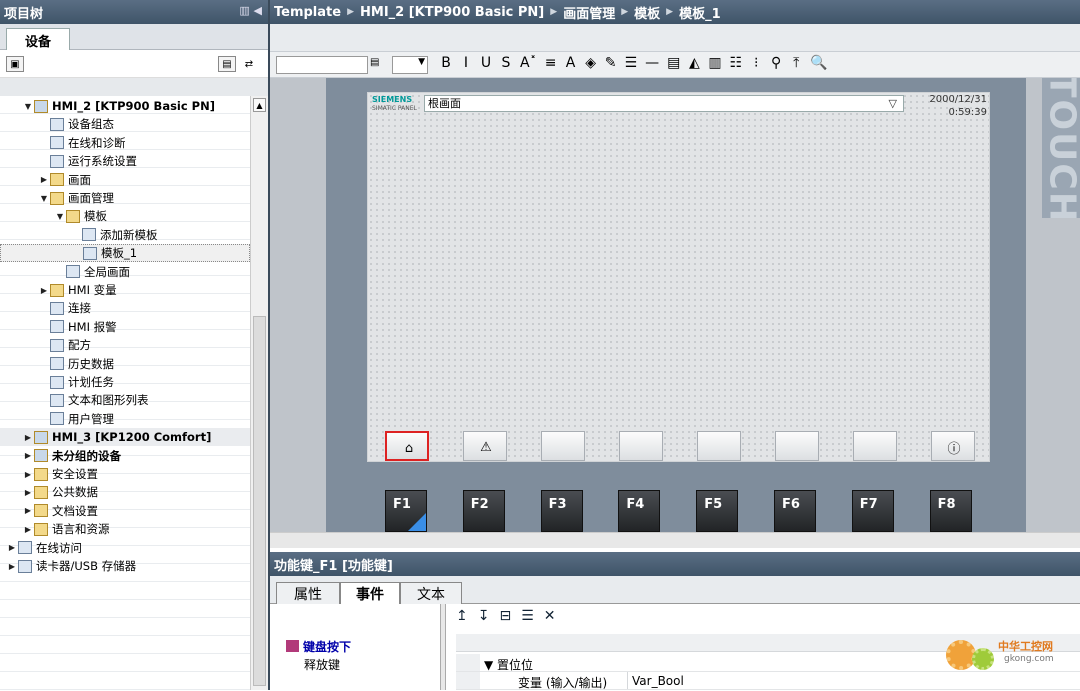 The height and width of the screenshot is (691, 1080). I want to click on breadcrumb-item: Template, so click(307, 12).